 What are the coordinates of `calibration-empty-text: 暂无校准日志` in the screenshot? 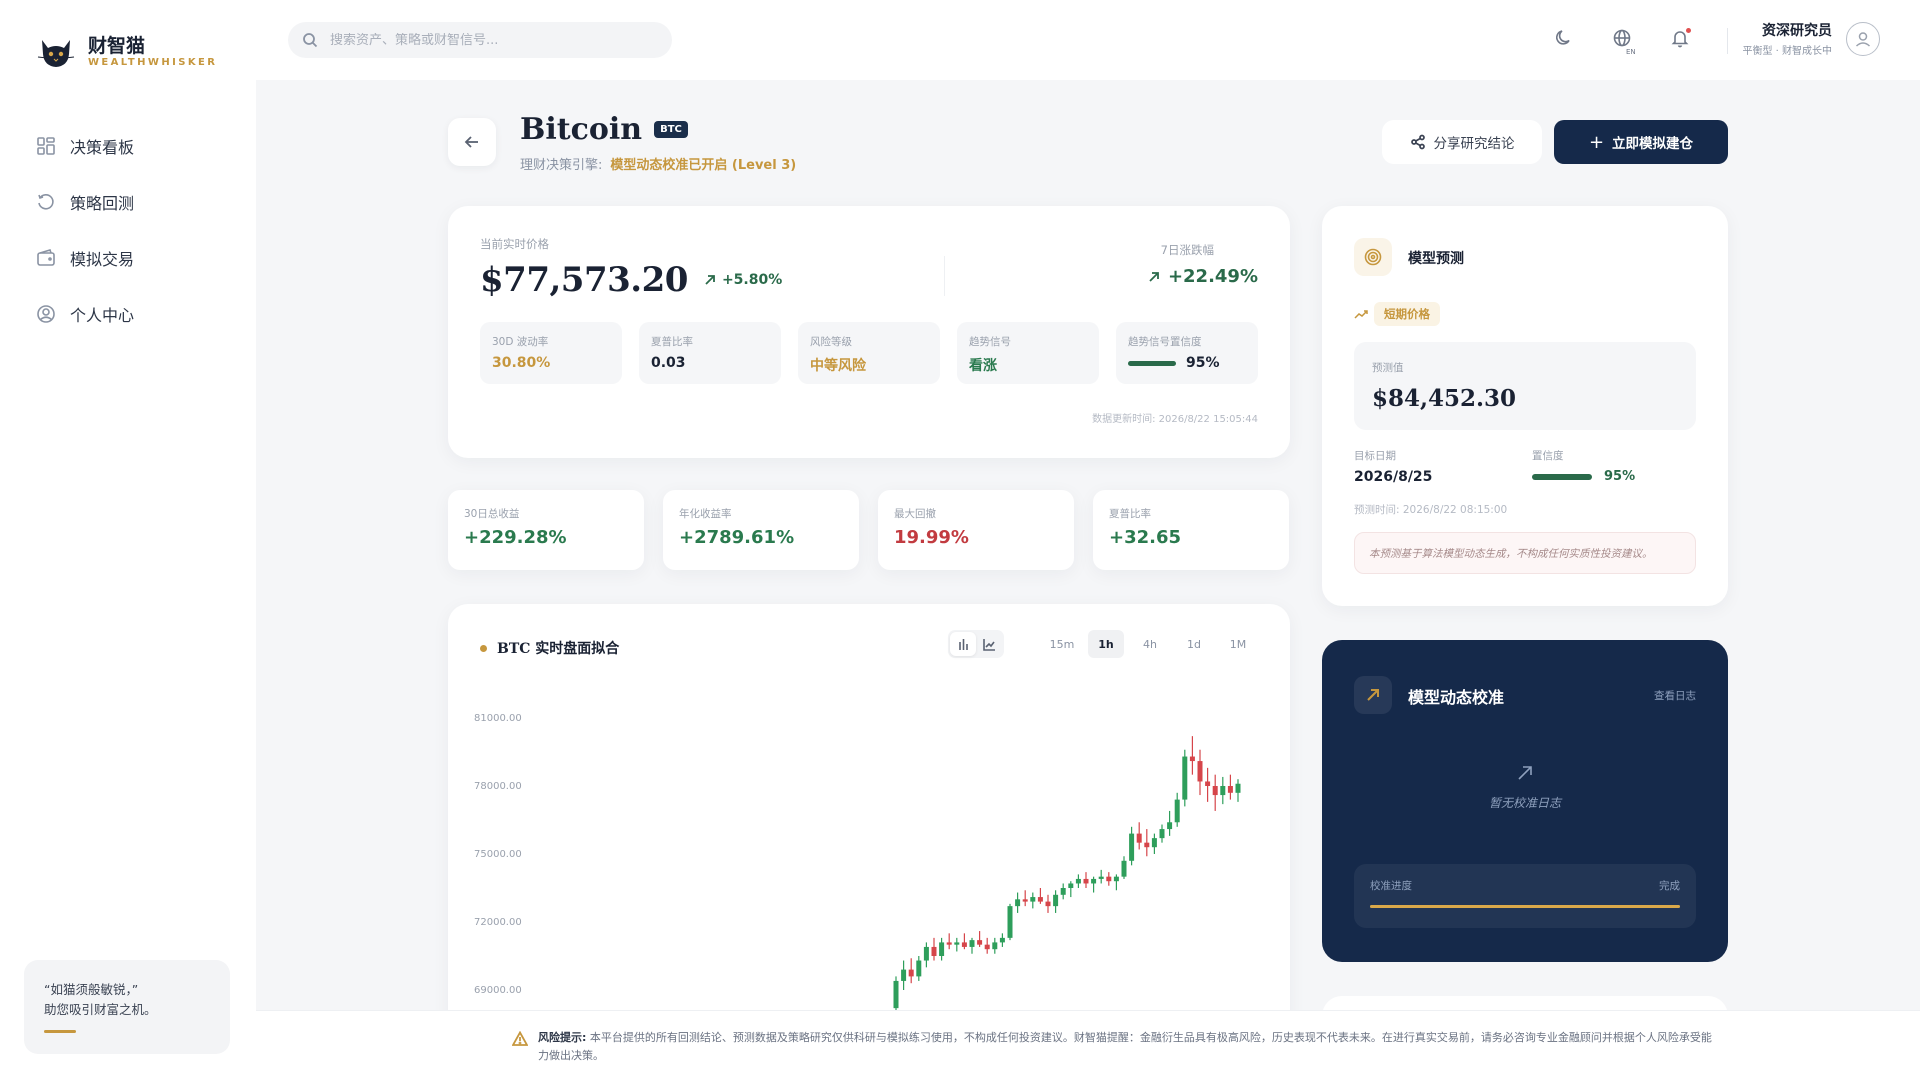 It's located at (1524, 803).